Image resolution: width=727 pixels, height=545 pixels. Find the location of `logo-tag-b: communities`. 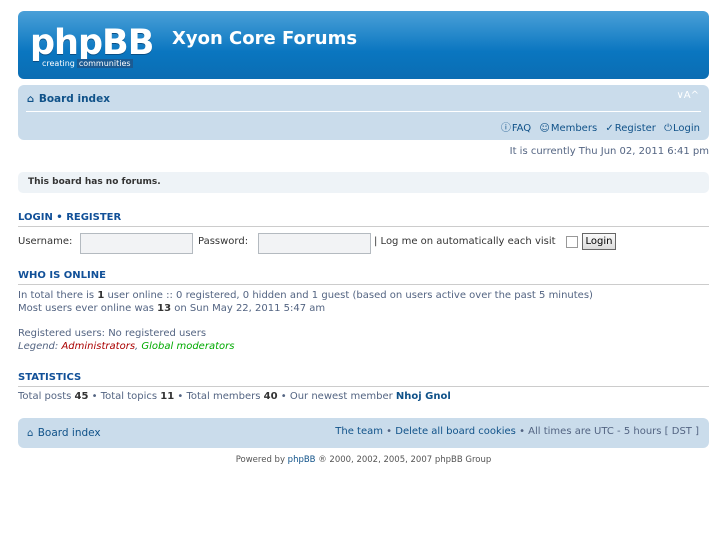

logo-tag-b: communities is located at coordinates (104, 63).